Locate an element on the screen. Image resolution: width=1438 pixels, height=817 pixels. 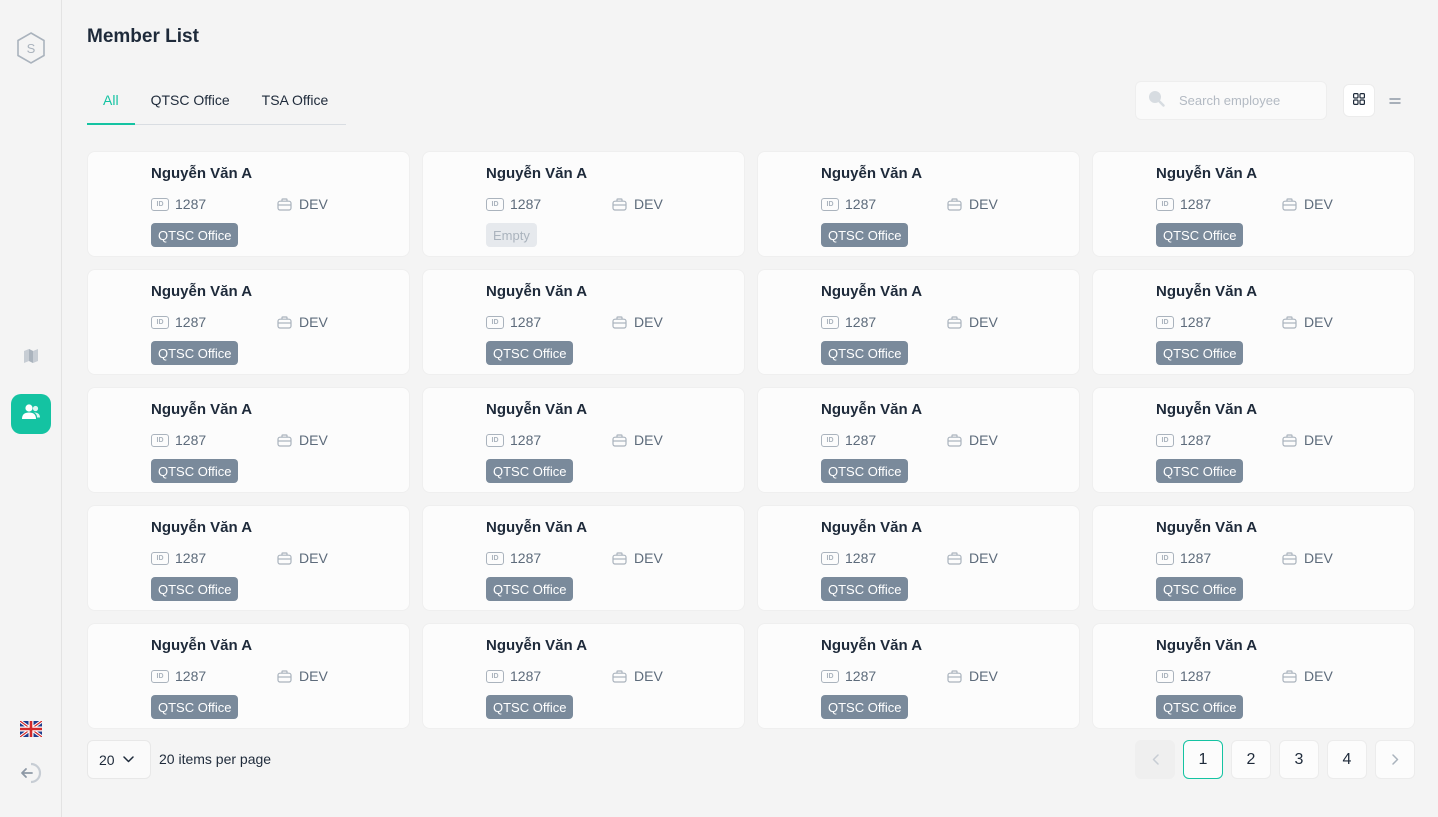
office-badge: Empty is located at coordinates (511, 235).